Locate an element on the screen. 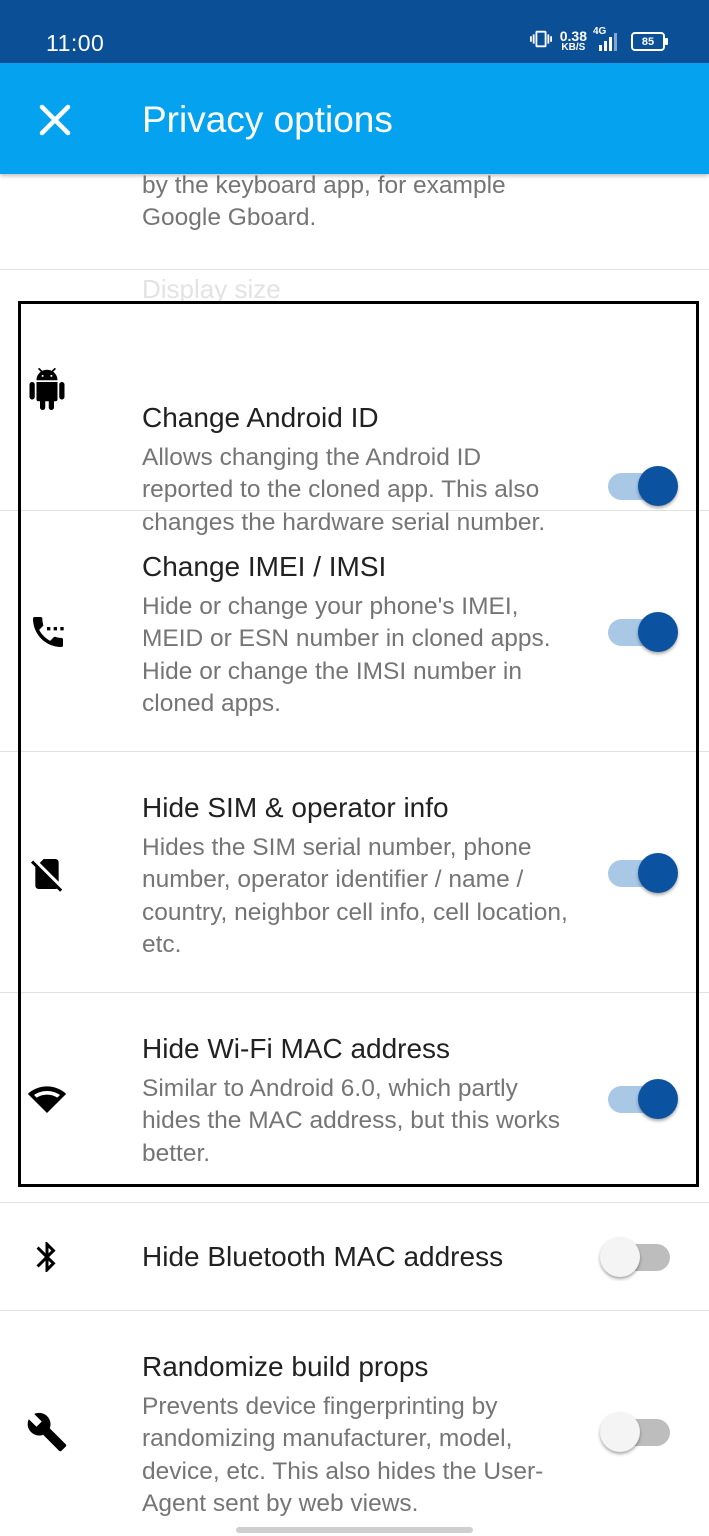 Image resolution: width=709 pixels, height=1536 pixels. vibrate-icon is located at coordinates (540, 41).